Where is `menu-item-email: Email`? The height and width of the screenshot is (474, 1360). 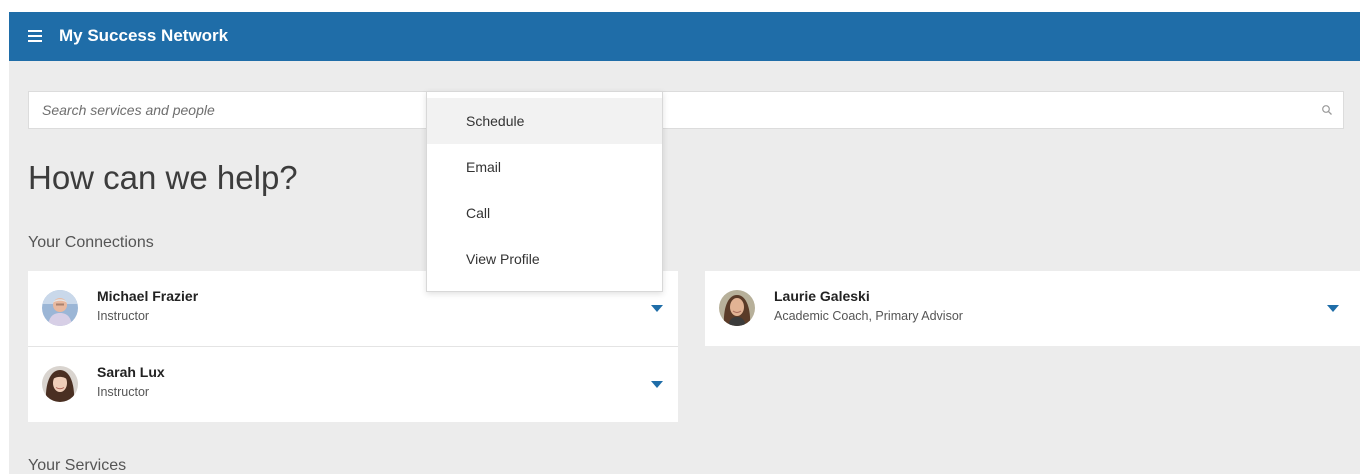 menu-item-email: Email is located at coordinates (544, 167).